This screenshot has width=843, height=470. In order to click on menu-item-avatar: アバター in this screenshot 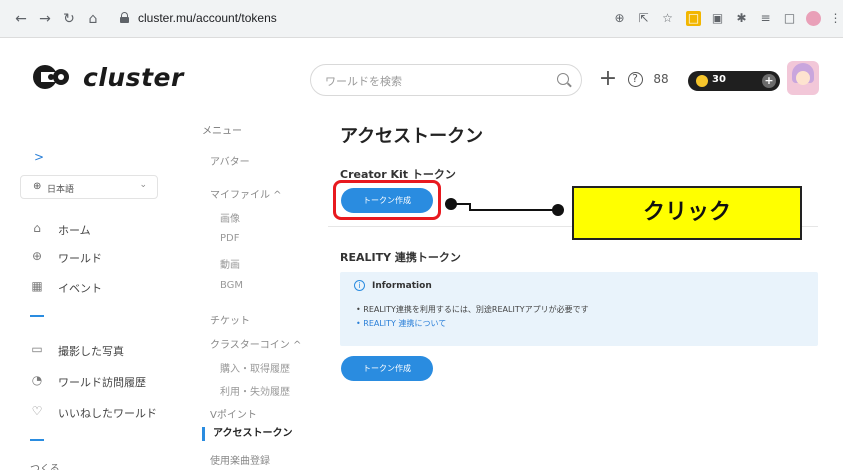, I will do `click(230, 160)`.